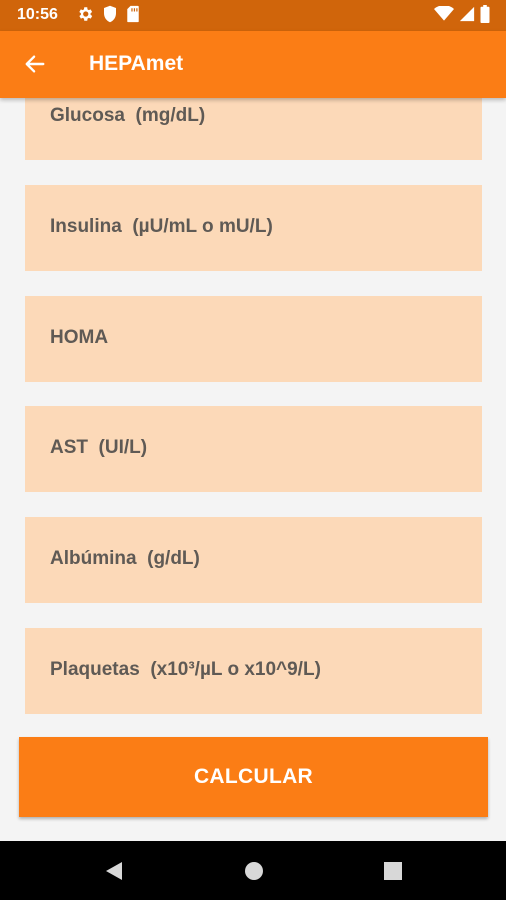 The height and width of the screenshot is (900, 506). I want to click on navigation-bar, so click(253, 870).